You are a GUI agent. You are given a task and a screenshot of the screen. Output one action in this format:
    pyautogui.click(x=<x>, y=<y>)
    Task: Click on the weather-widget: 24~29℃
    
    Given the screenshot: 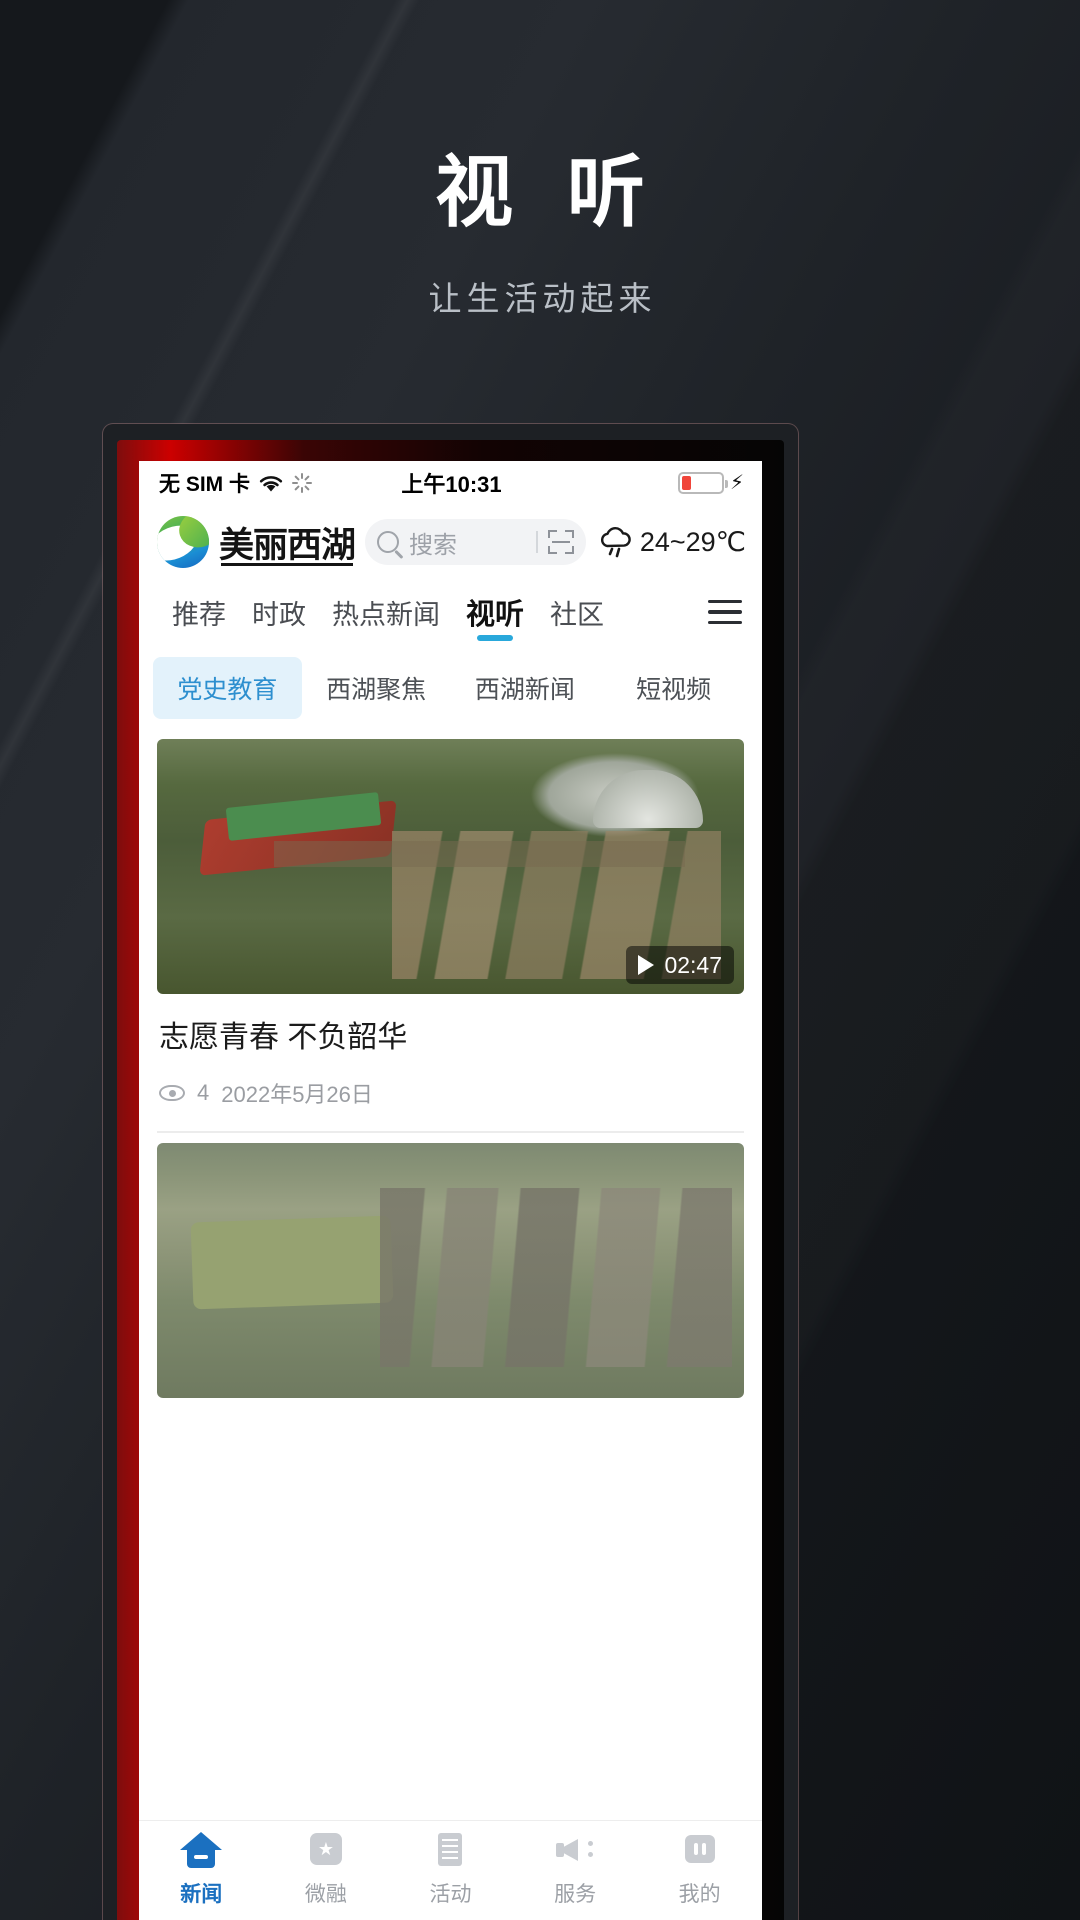 What is the action you would take?
    pyautogui.click(x=671, y=542)
    